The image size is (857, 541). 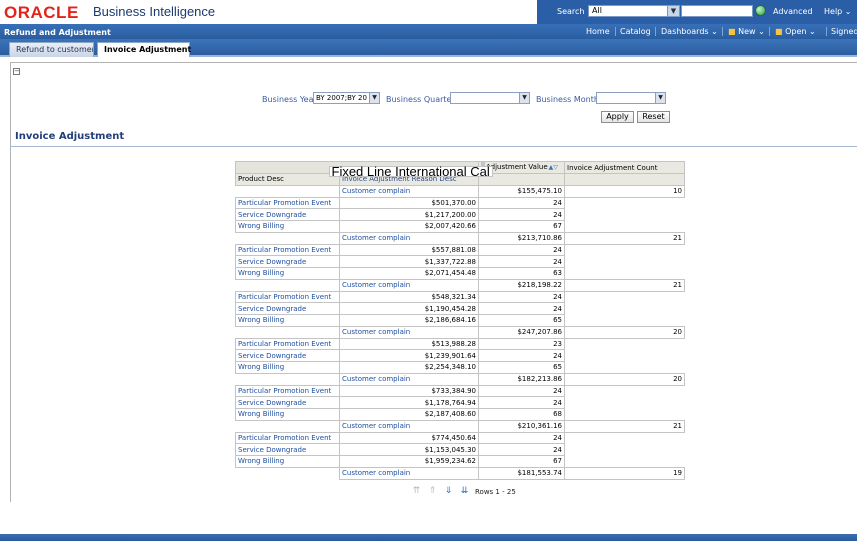 I want to click on oracle-logo: ORACLE, so click(x=41, y=12).